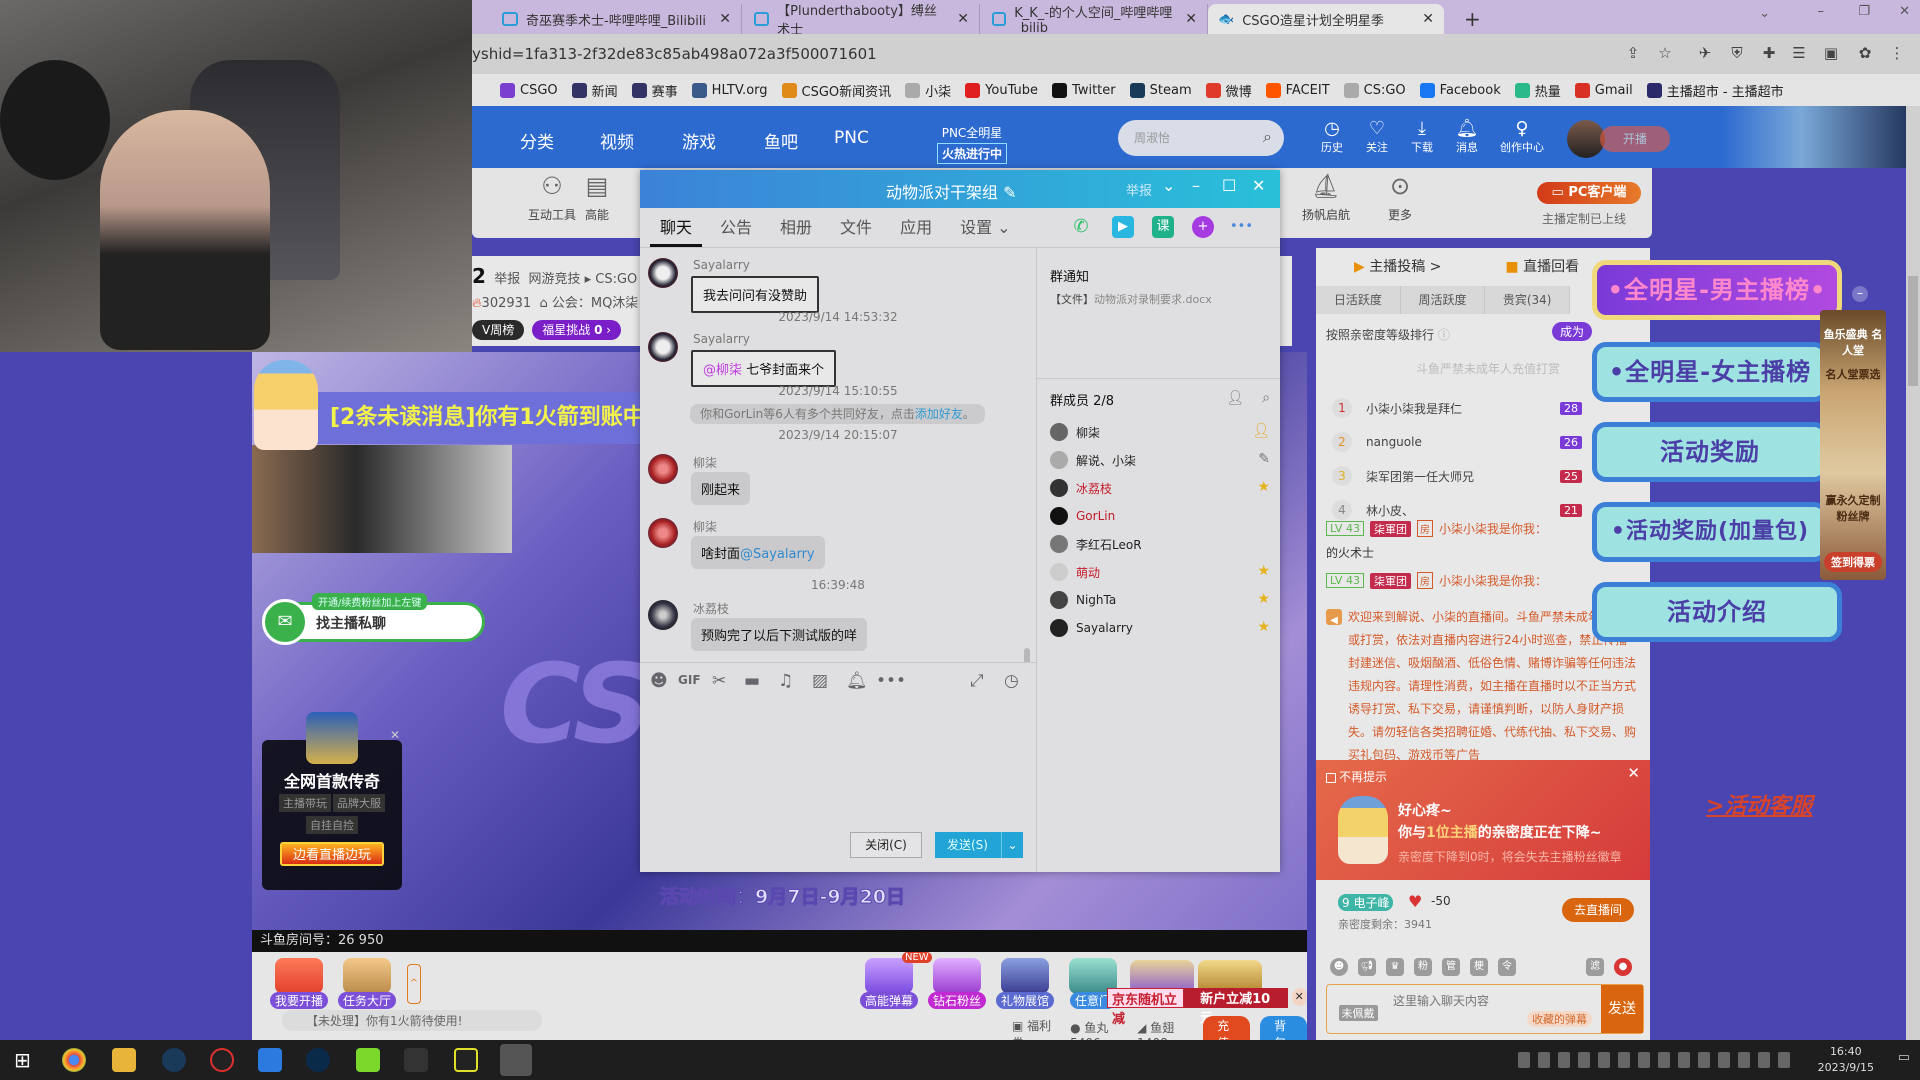 The image size is (1920, 1080). I want to click on help-icon: ⓘ, so click(1444, 335).